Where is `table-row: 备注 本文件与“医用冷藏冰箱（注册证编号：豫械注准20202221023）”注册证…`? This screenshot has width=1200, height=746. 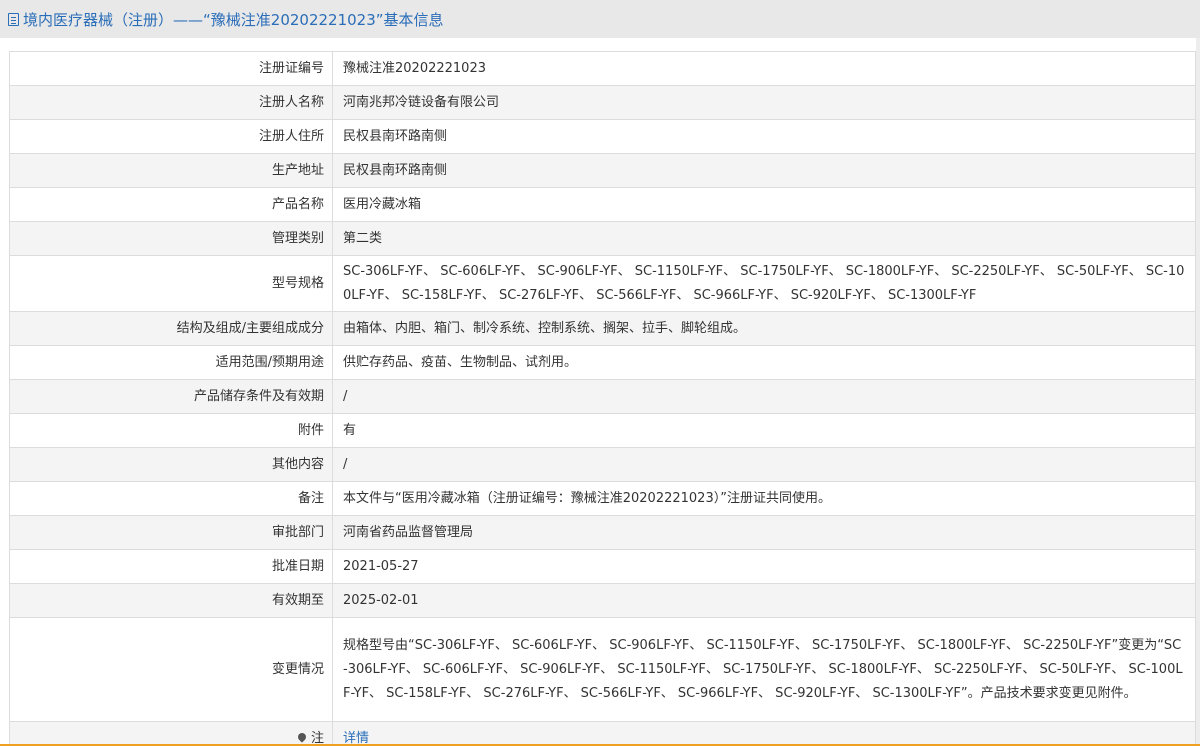
table-row: 备注 本文件与“医用冷藏冰箱（注册证编号：豫械注准20202221023）”注册证… is located at coordinates (602, 498).